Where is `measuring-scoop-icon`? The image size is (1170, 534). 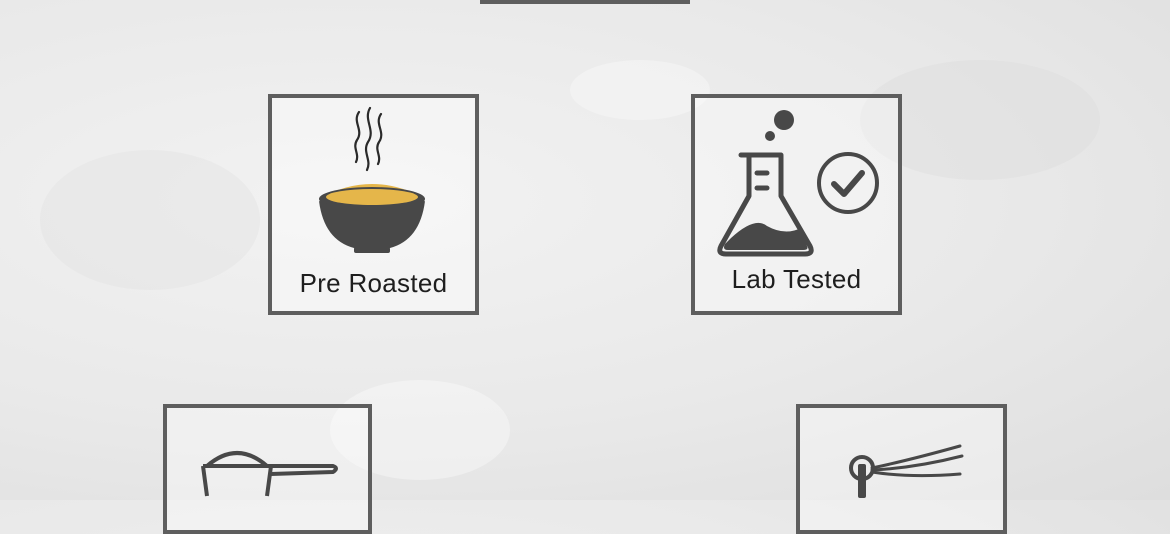 measuring-scoop-icon is located at coordinates (269, 474).